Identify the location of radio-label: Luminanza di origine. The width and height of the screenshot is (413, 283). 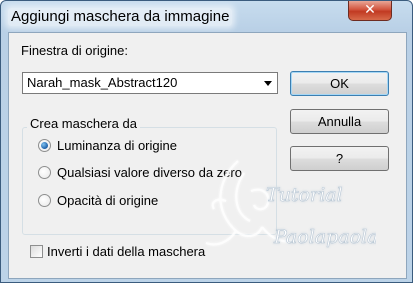
(117, 145).